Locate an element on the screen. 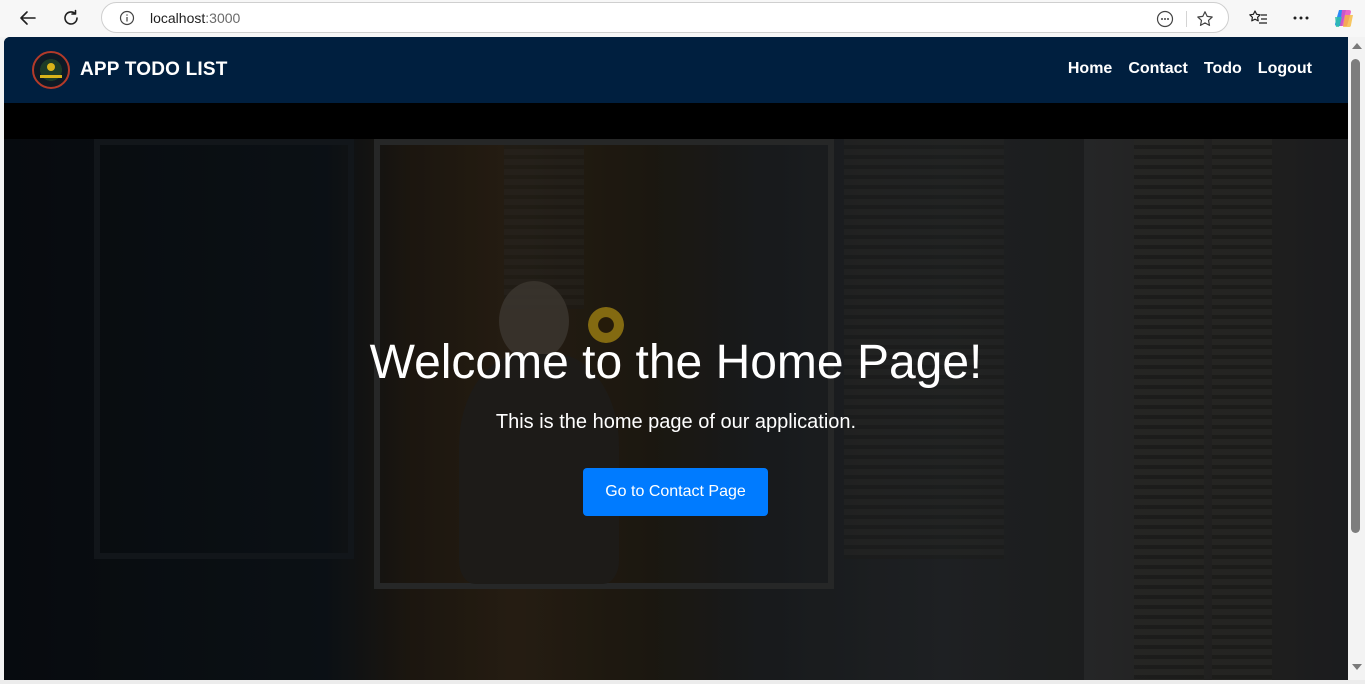 This screenshot has height=684, width=1365. hero-title: Welcome to the Home Page! is located at coordinates (676, 362).